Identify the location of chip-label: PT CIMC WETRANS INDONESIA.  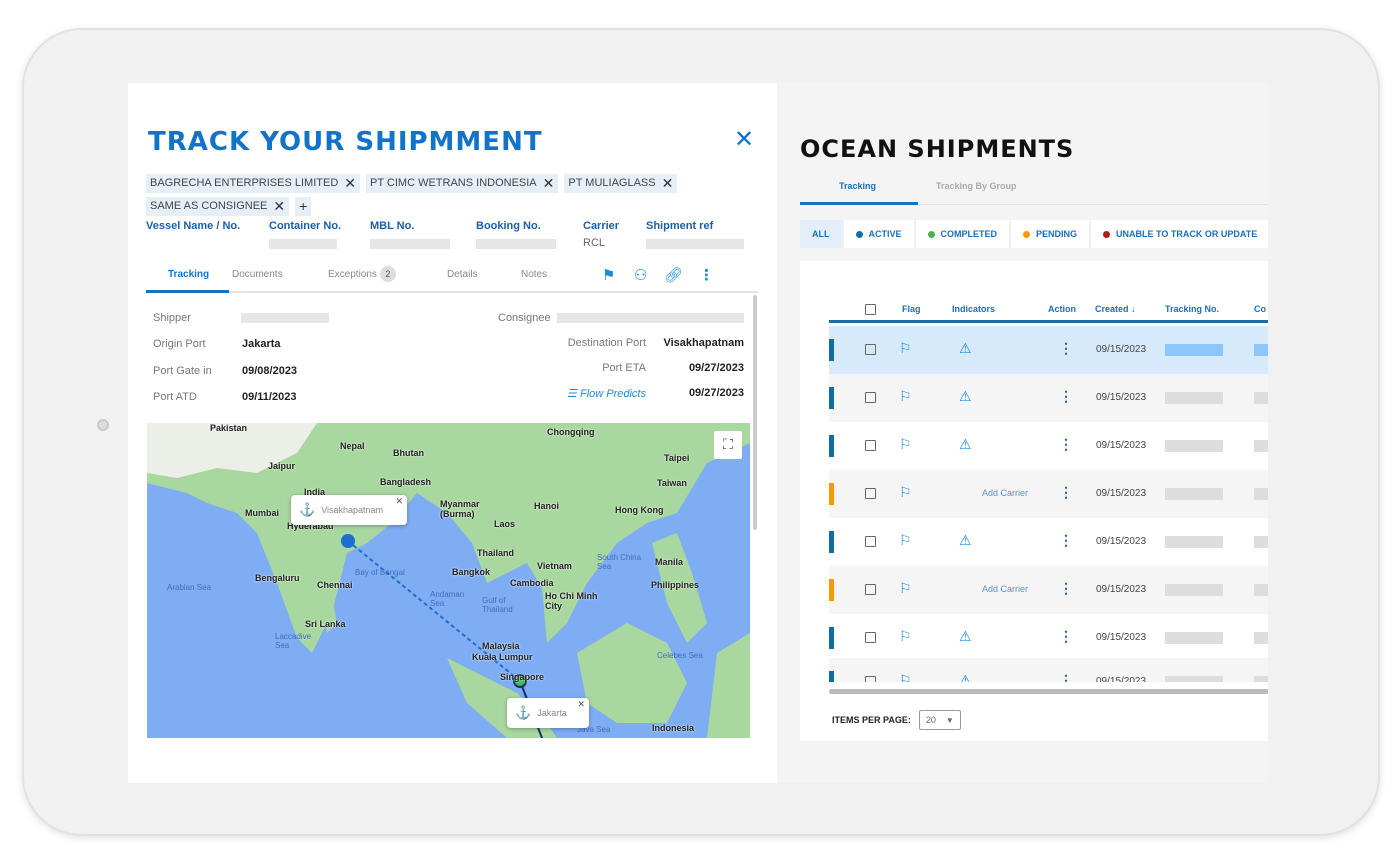
(453, 183).